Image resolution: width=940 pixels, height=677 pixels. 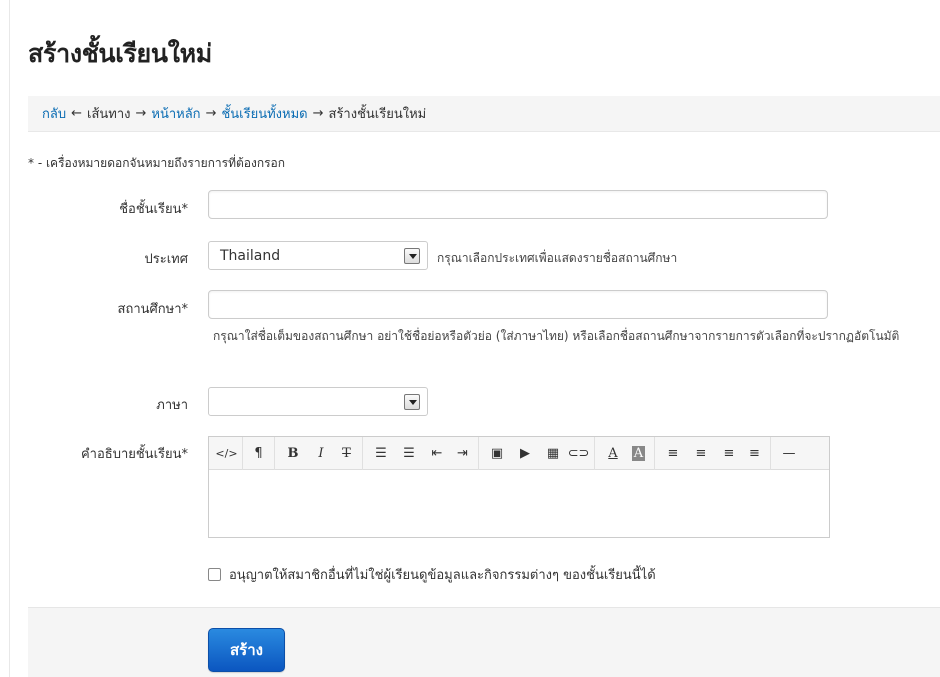 What do you see at coordinates (518, 204) in the screenshot?
I see `class-name-input` at bounding box center [518, 204].